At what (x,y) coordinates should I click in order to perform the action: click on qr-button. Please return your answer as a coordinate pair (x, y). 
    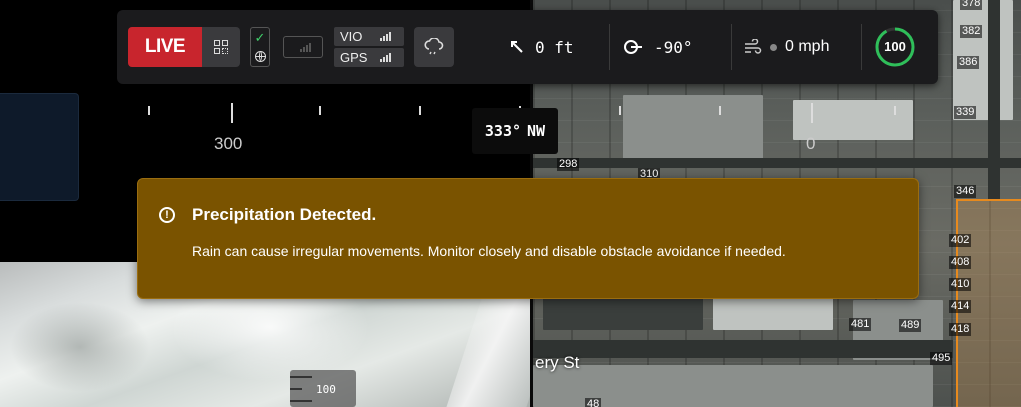
    Looking at the image, I should click on (221, 47).